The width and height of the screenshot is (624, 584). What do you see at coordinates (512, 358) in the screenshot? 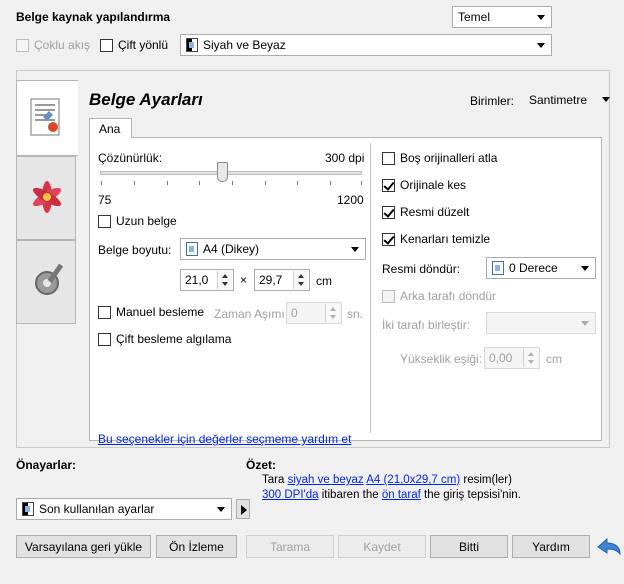
I see `height-threshold-stepper: 0,00` at bounding box center [512, 358].